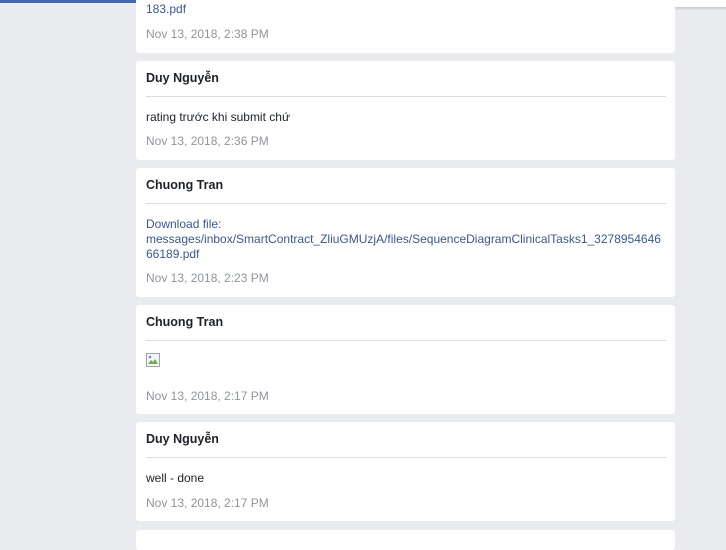 This screenshot has height=550, width=726. Describe the element at coordinates (405, 540) in the screenshot. I see `message-card` at that location.